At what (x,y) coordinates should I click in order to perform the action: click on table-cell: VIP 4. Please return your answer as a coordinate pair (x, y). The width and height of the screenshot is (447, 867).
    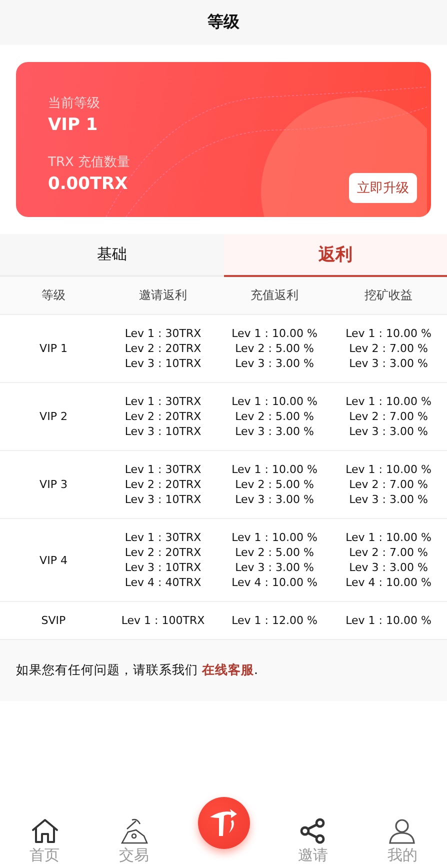
    Looking at the image, I should click on (53, 560).